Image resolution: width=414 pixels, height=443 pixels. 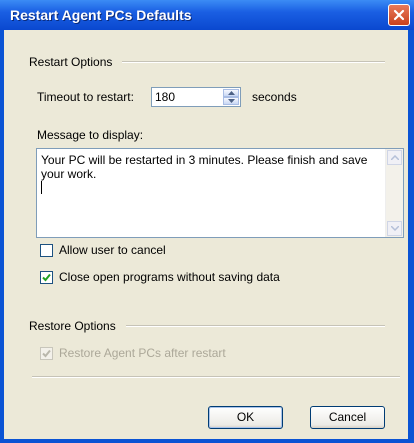 I want to click on close-programs-checkbox-row: Close open programs without saving data, so click(x=160, y=277).